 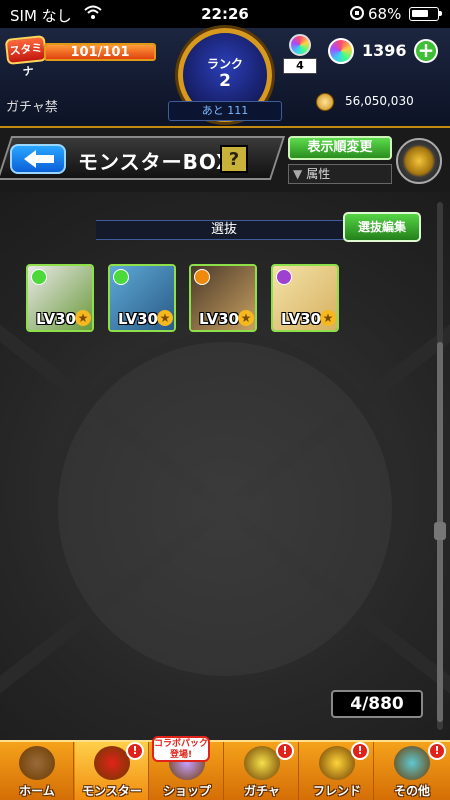 What do you see at coordinates (300, 66) in the screenshot?
I see `stock-count: 4` at bounding box center [300, 66].